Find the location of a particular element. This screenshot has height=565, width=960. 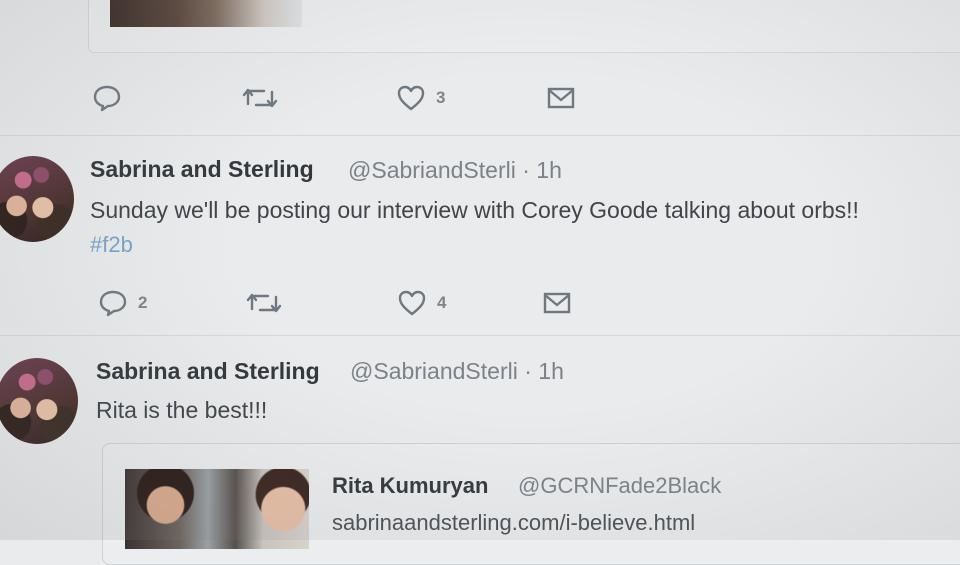

quoted-author-handle: @GCRNFade2Black is located at coordinates (619, 486).